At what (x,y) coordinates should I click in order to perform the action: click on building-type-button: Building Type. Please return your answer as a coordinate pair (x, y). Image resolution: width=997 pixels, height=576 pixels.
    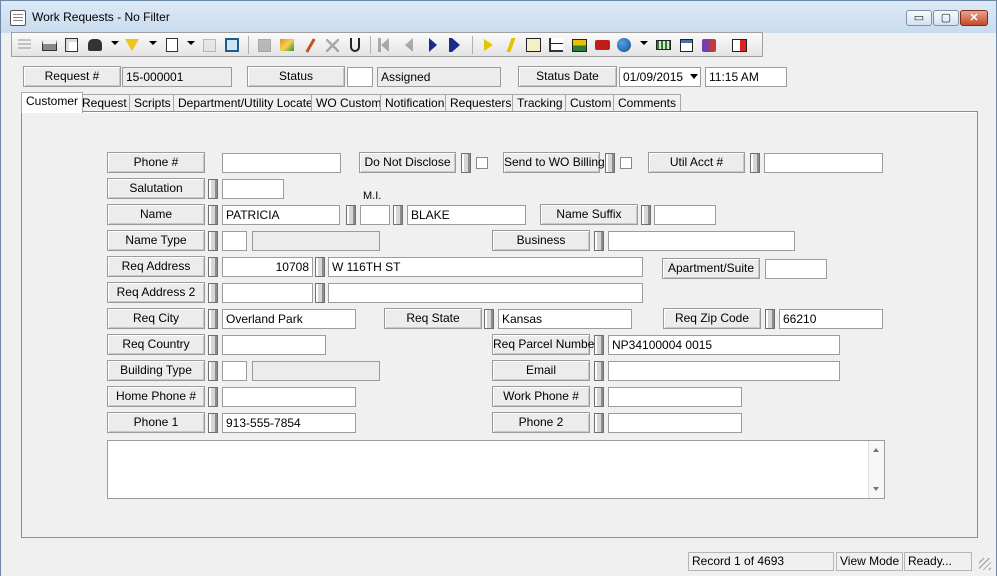
    Looking at the image, I should click on (156, 370).